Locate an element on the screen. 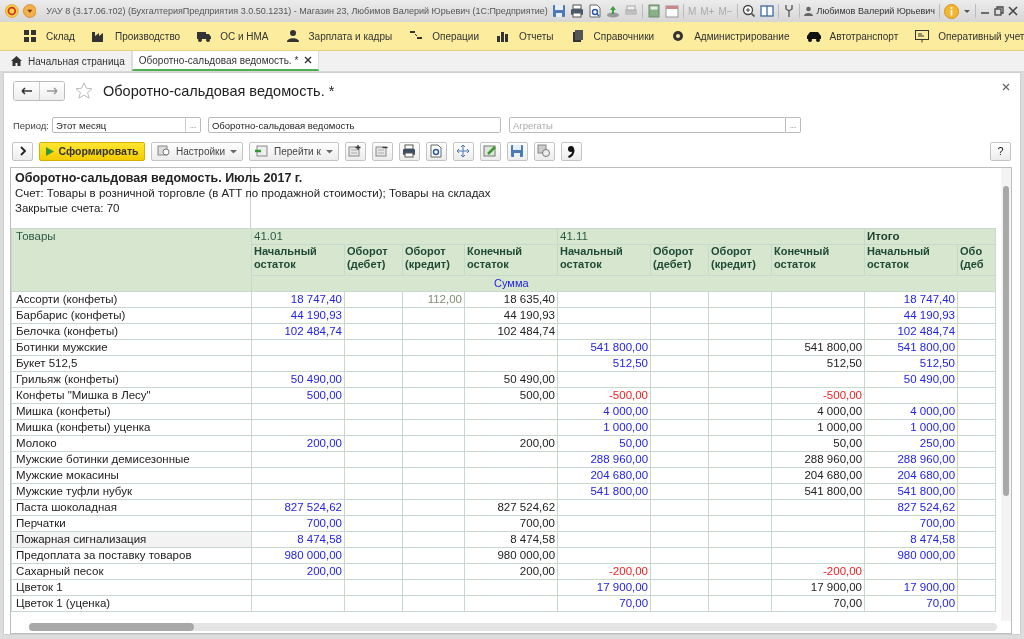  row-name-cell: Белочка (конфеты) is located at coordinates (131, 331).